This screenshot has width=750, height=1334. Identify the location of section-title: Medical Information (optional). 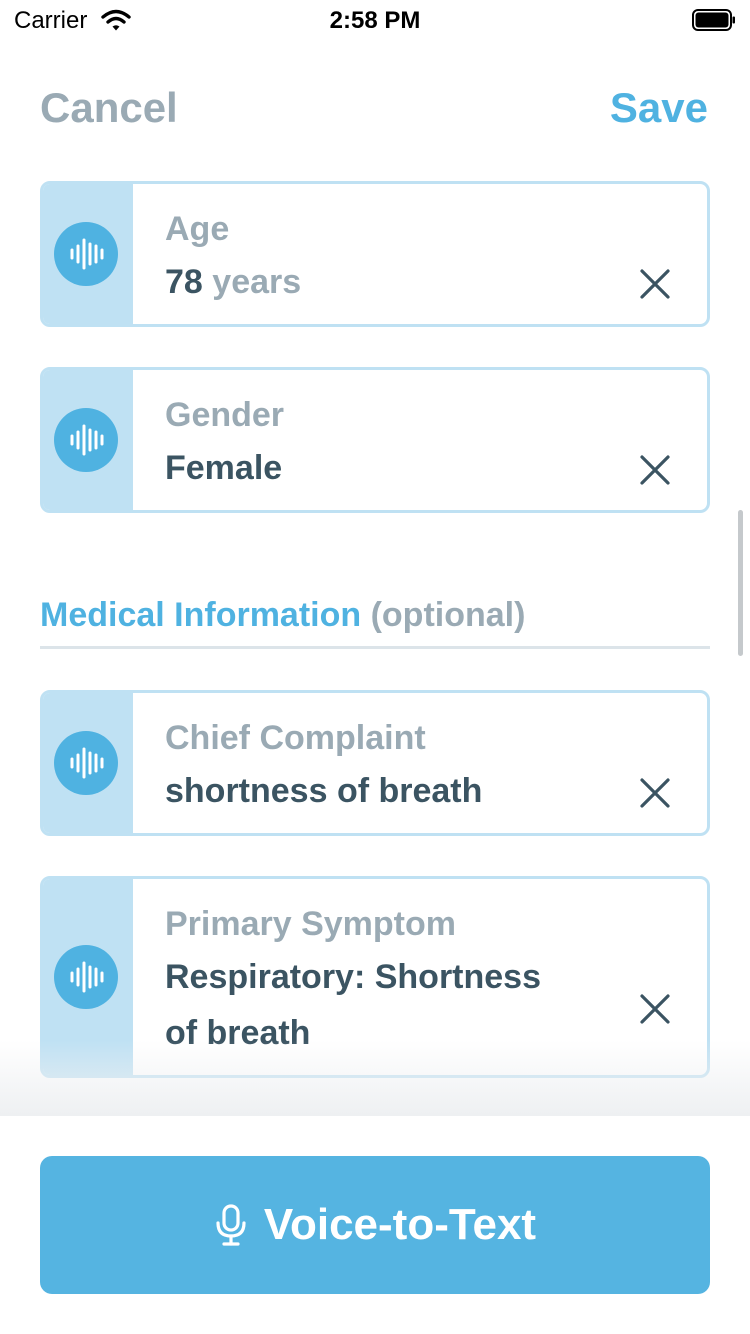
(282, 615).